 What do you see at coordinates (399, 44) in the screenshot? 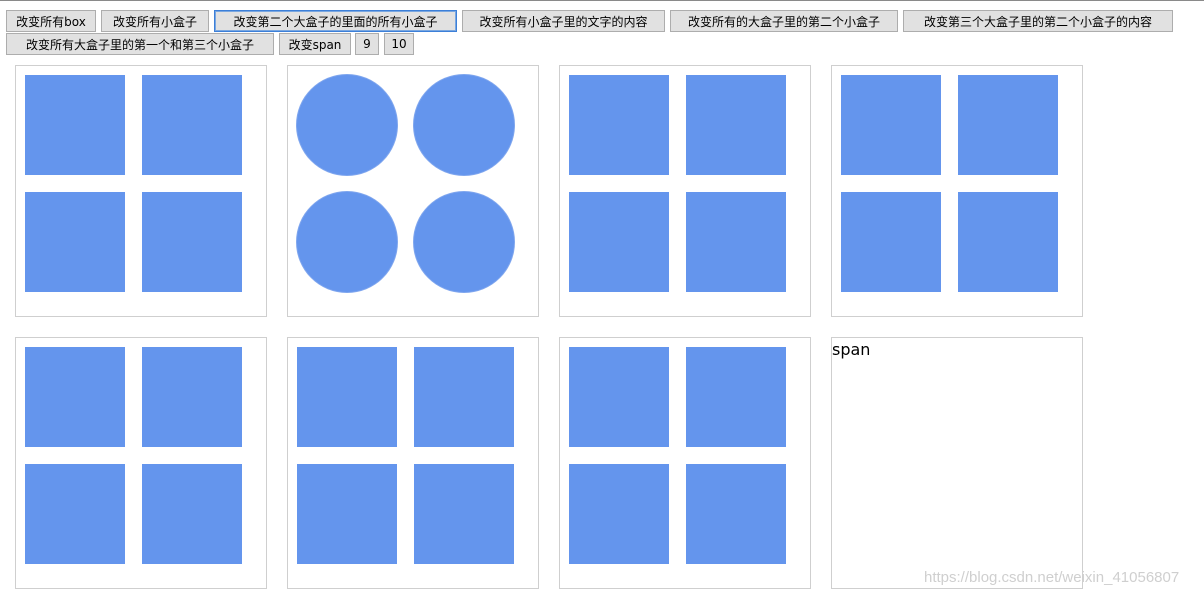
I see `button-10: 10` at bounding box center [399, 44].